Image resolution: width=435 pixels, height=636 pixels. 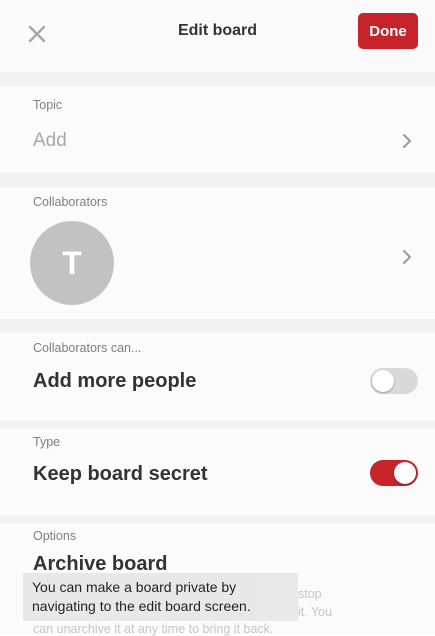 I want to click on type-row: Type Keep board secret, so click(x=217, y=472).